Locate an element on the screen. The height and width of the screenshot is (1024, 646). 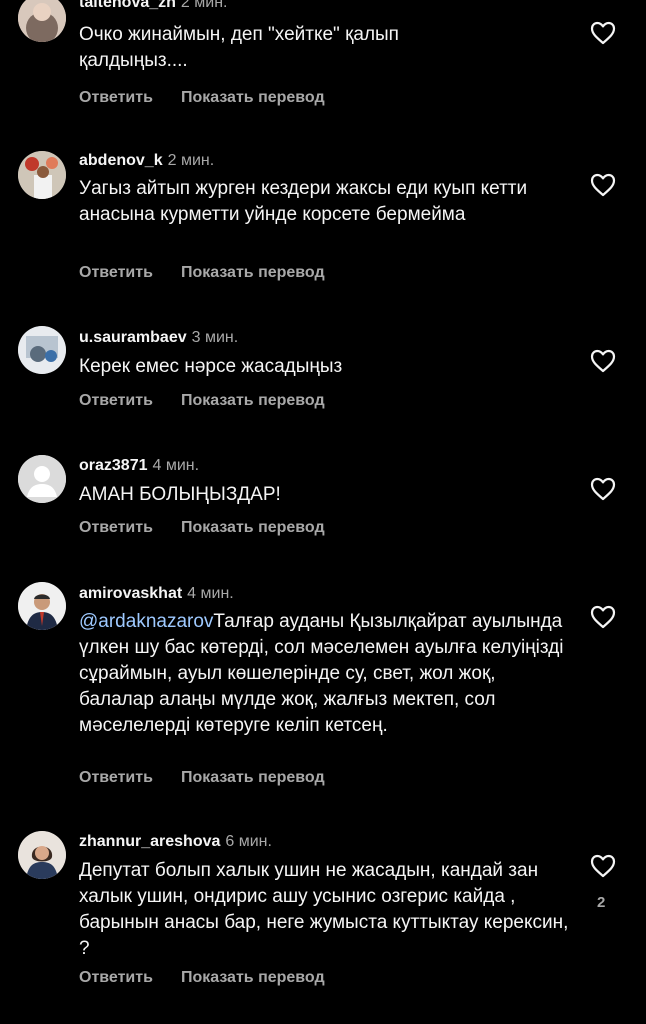
comment-meta: abdenov_k 2 мин. is located at coordinates (146, 161).